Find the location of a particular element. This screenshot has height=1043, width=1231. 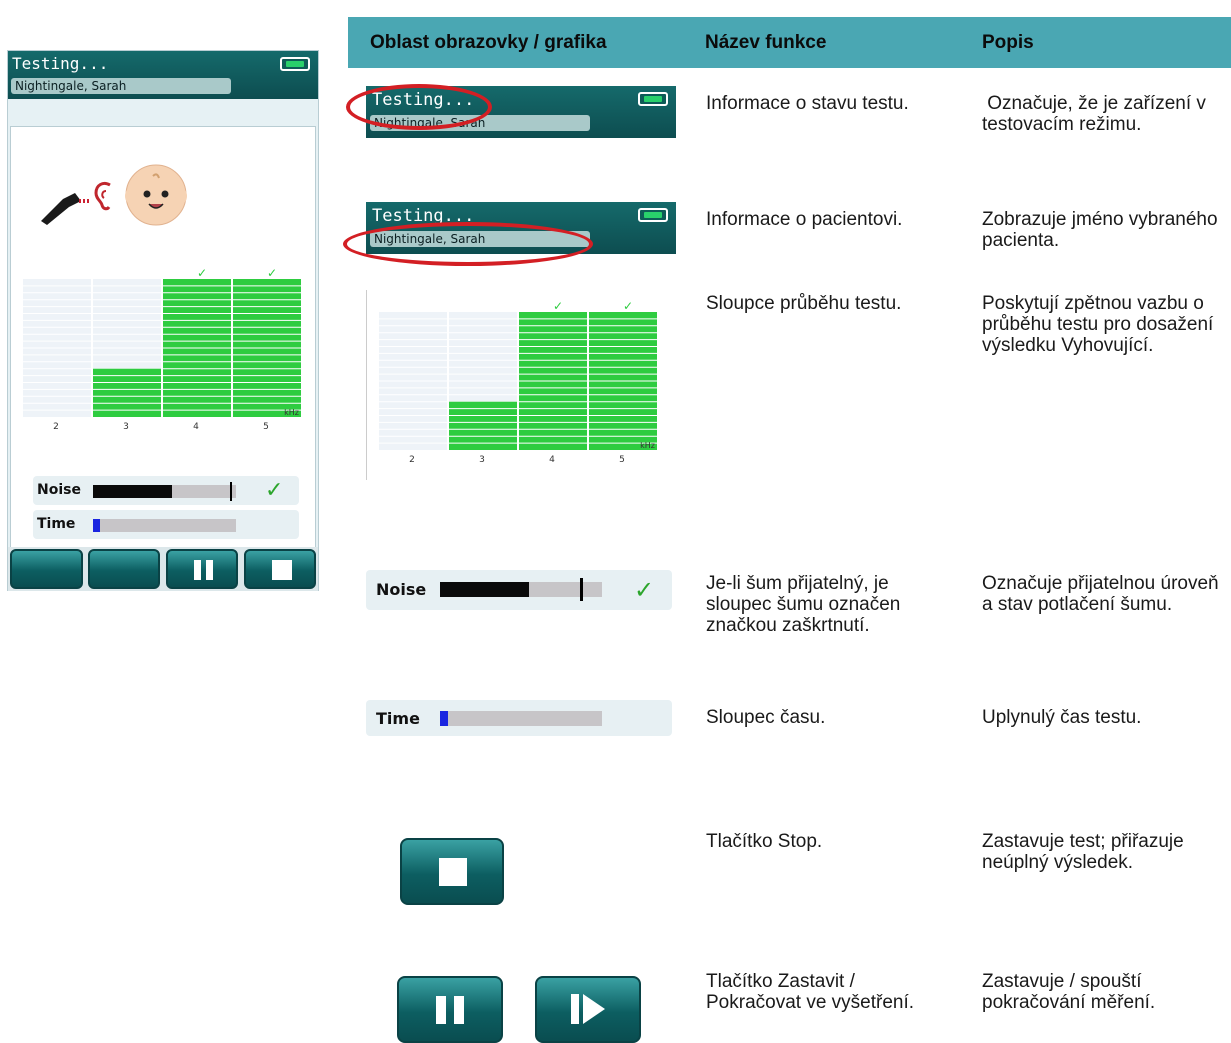

row5-function: Sloupec času. is located at coordinates (766, 717).